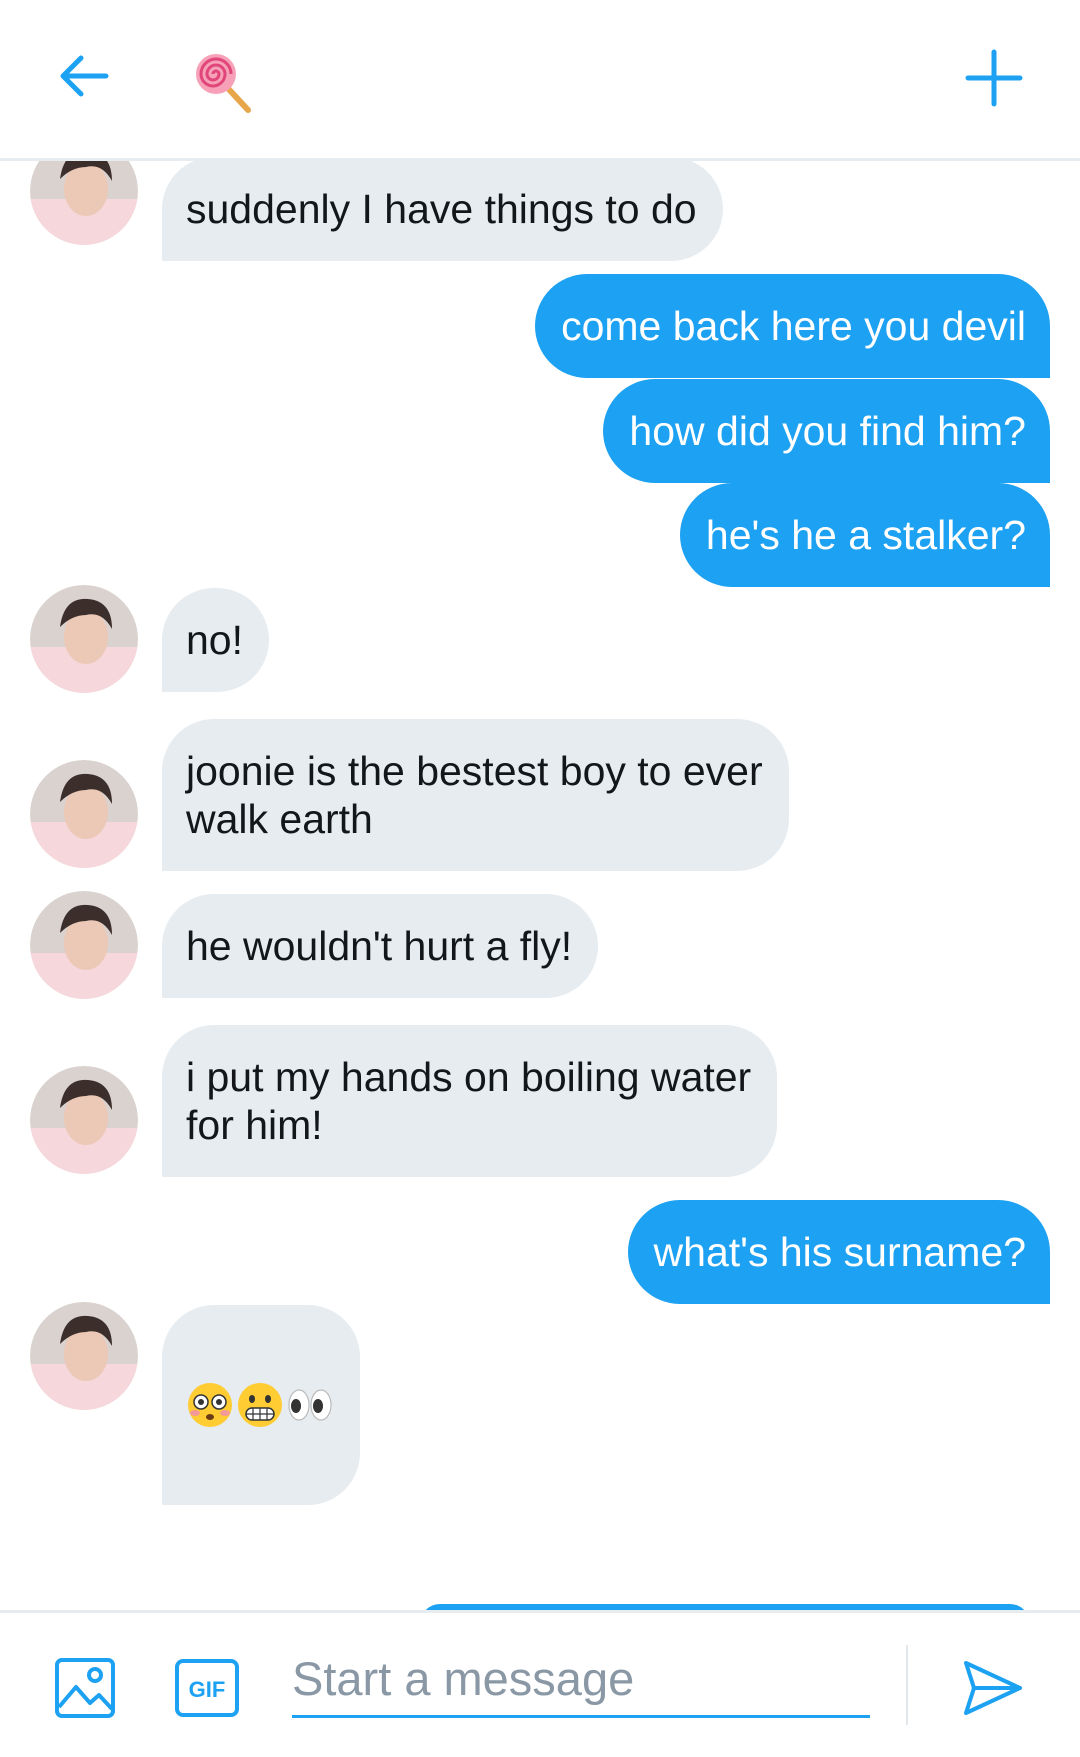 The image size is (1080, 1757). What do you see at coordinates (994, 78) in the screenshot?
I see `plus-icon` at bounding box center [994, 78].